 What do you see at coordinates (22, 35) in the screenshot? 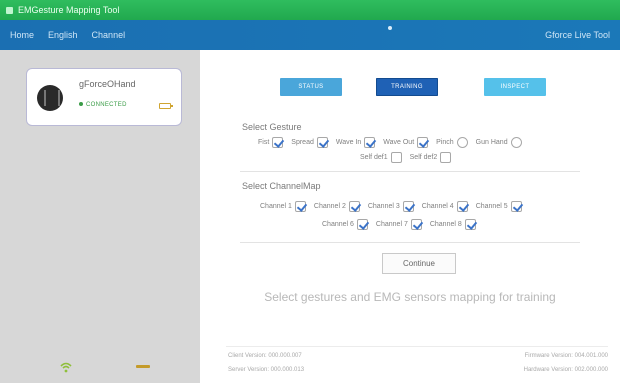
I see `menu-home: Home` at bounding box center [22, 35].